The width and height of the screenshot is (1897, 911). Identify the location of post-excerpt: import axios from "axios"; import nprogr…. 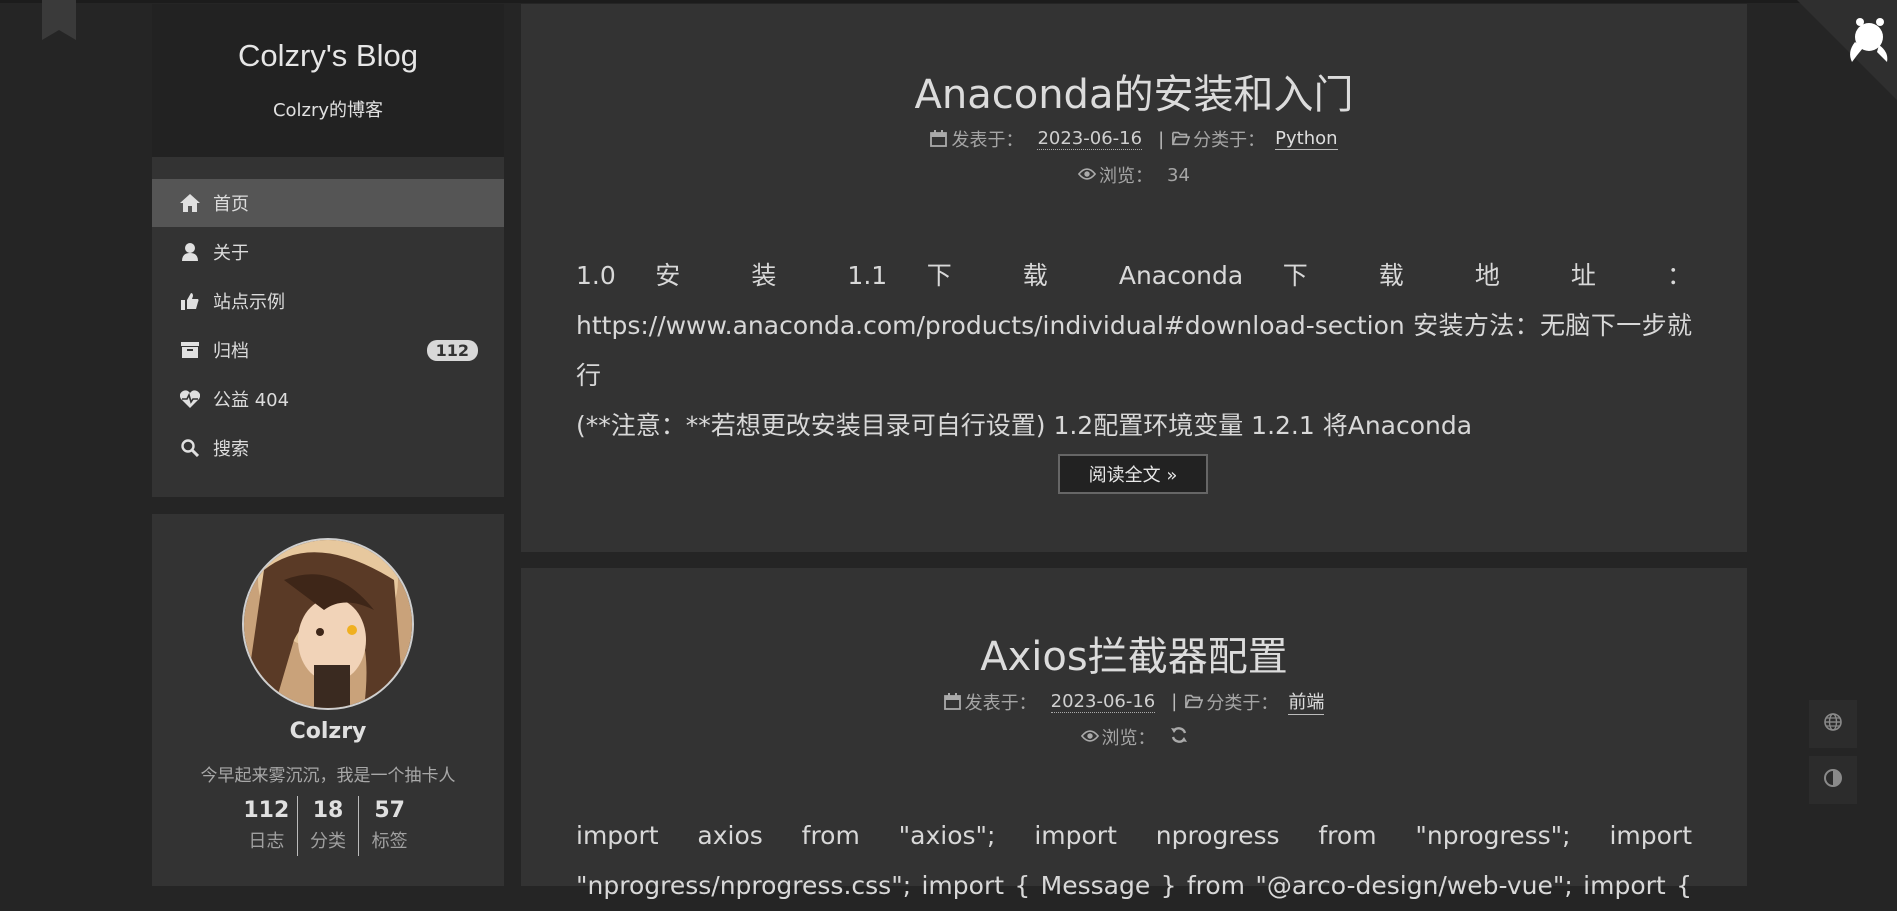
(1134, 861).